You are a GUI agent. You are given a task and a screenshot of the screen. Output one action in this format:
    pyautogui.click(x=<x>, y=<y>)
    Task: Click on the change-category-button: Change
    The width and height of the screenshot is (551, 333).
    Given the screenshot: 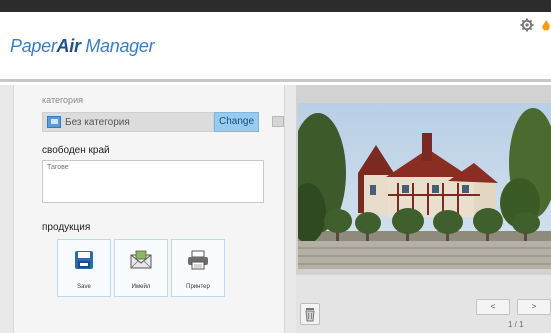 What is the action you would take?
    pyautogui.click(x=236, y=122)
    